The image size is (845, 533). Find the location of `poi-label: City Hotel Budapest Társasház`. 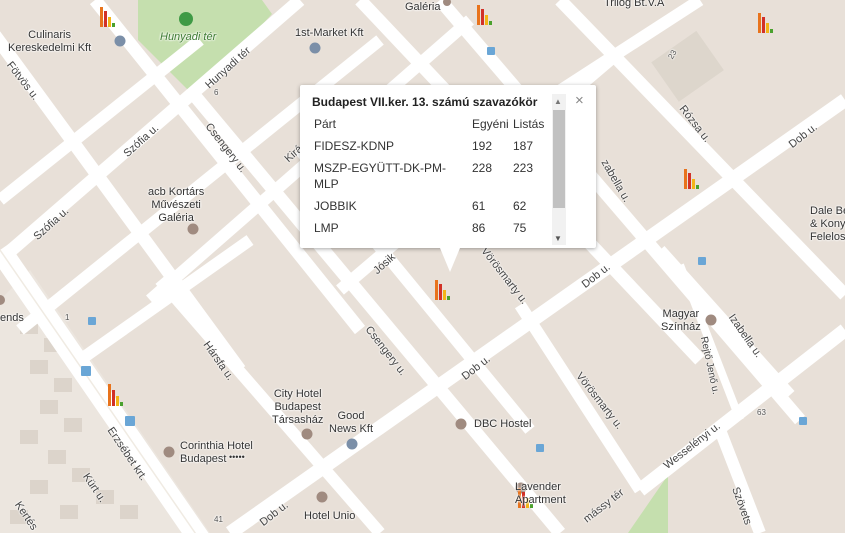

poi-label: City Hotel Budapest Társasház is located at coordinates (298, 407).